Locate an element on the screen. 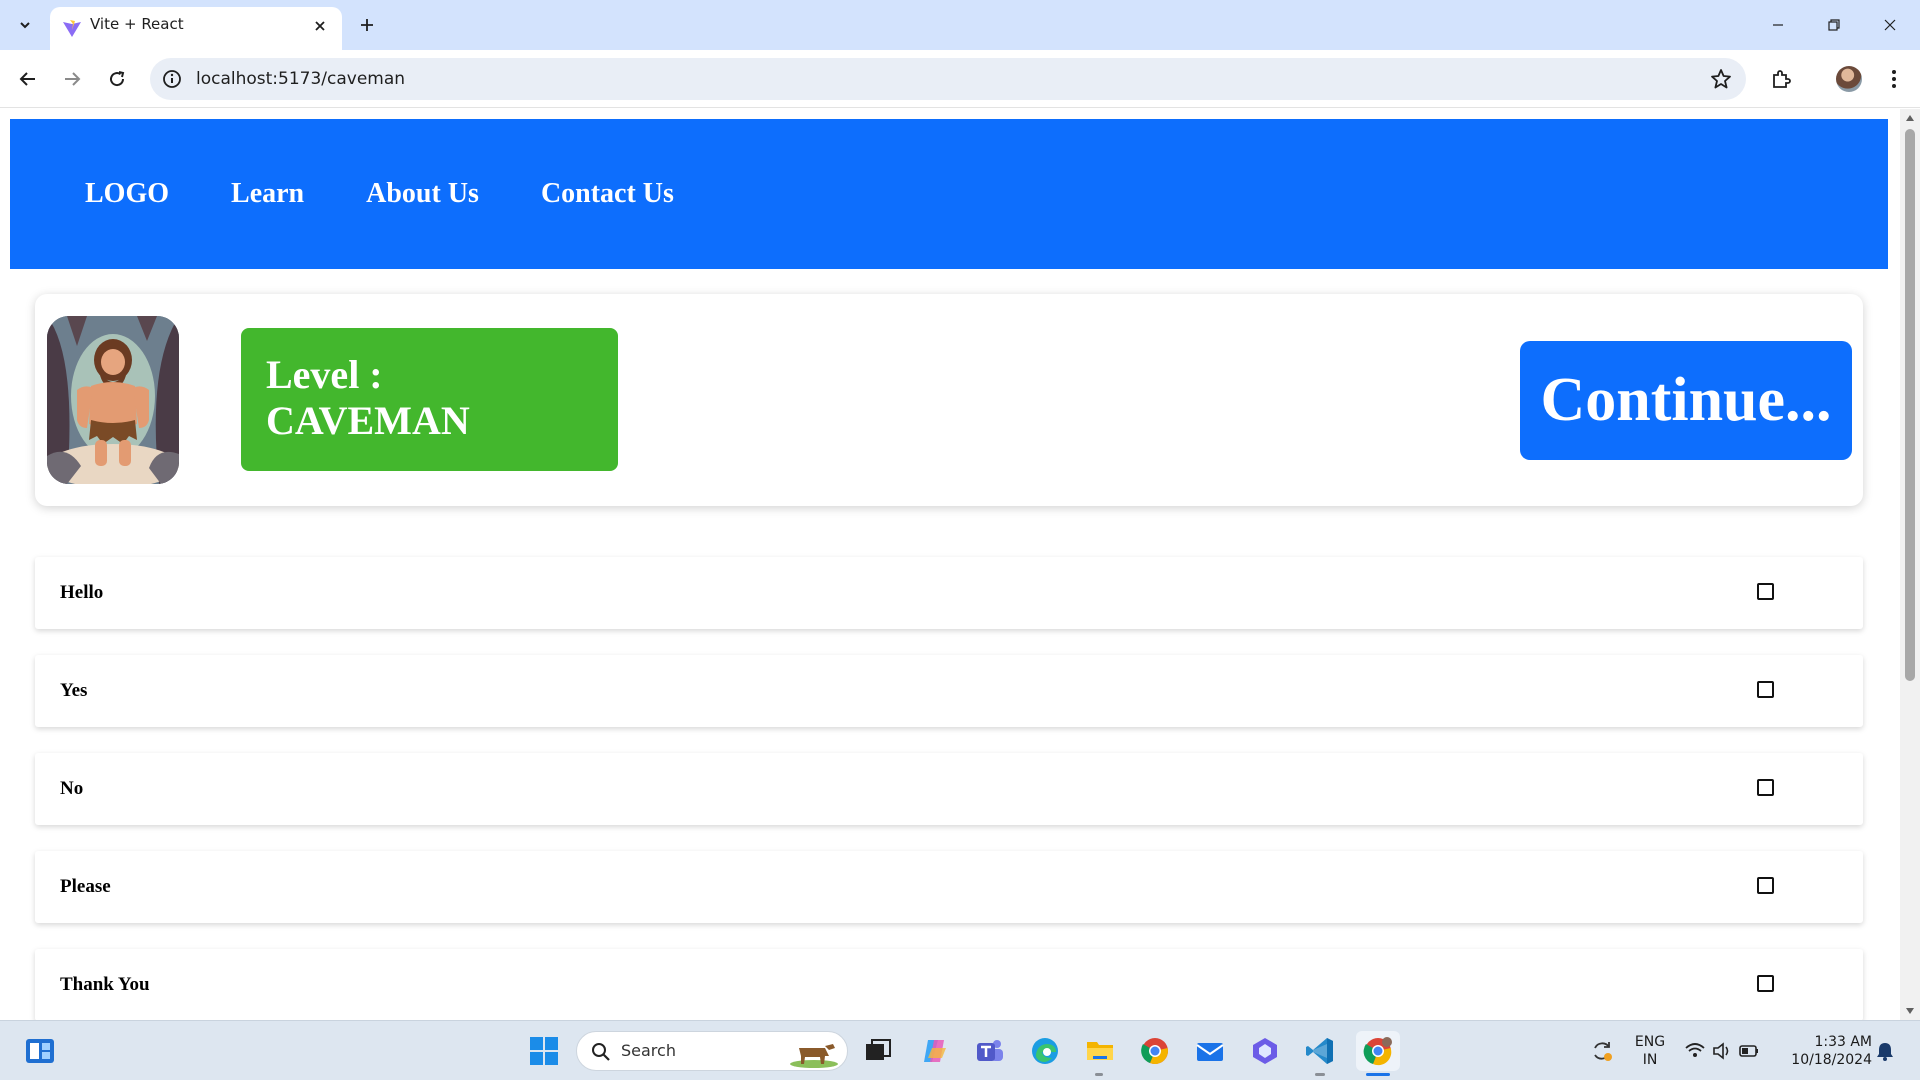 This screenshot has height=1080, width=1920. star-icon is located at coordinates (1721, 79).